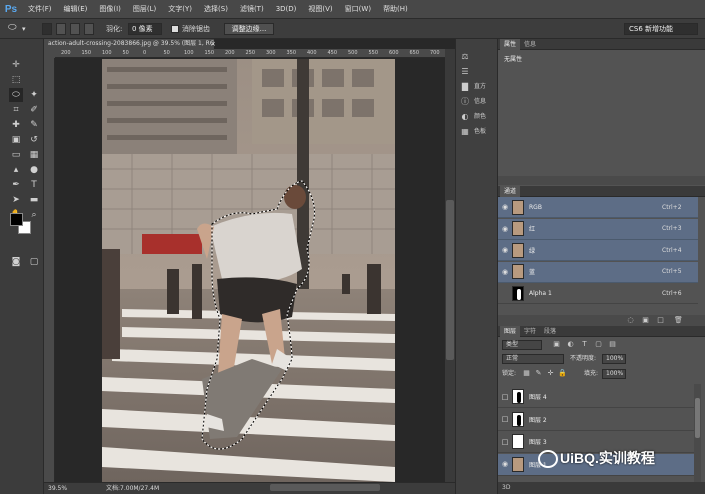 This screenshot has height=494, width=705. I want to click on blur-tool-icon: ▴, so click(16, 170).